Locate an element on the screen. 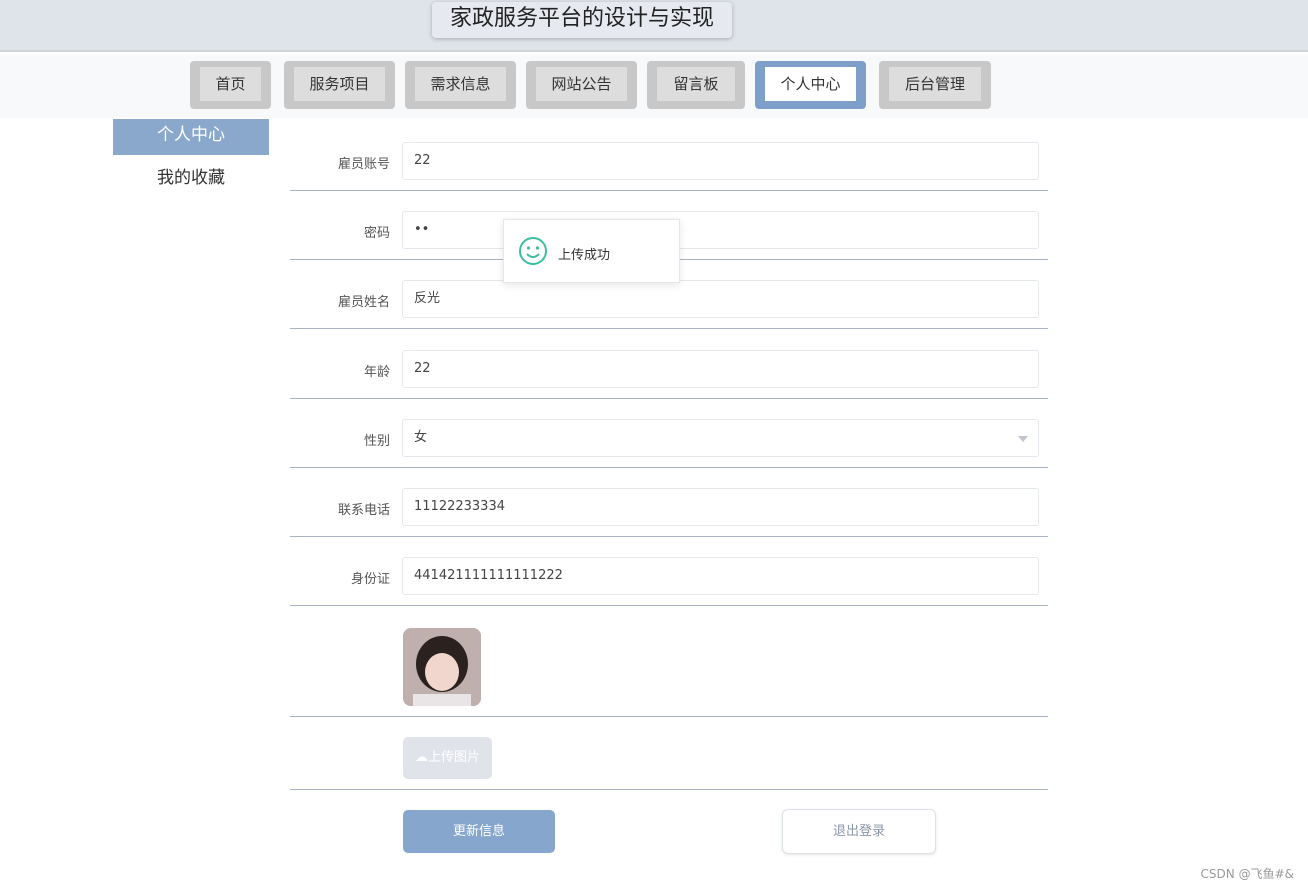  tab-1: 服务项目 is located at coordinates (339, 85).